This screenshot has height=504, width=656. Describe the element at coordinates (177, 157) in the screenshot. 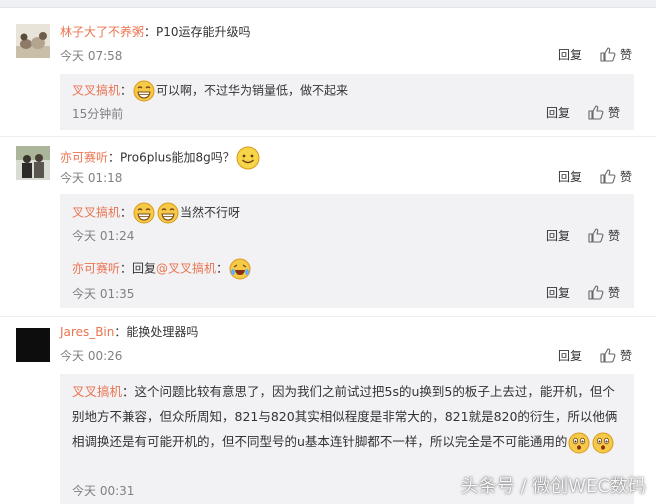

I see `comment-text: Pro6plus能加8g吗？` at that location.